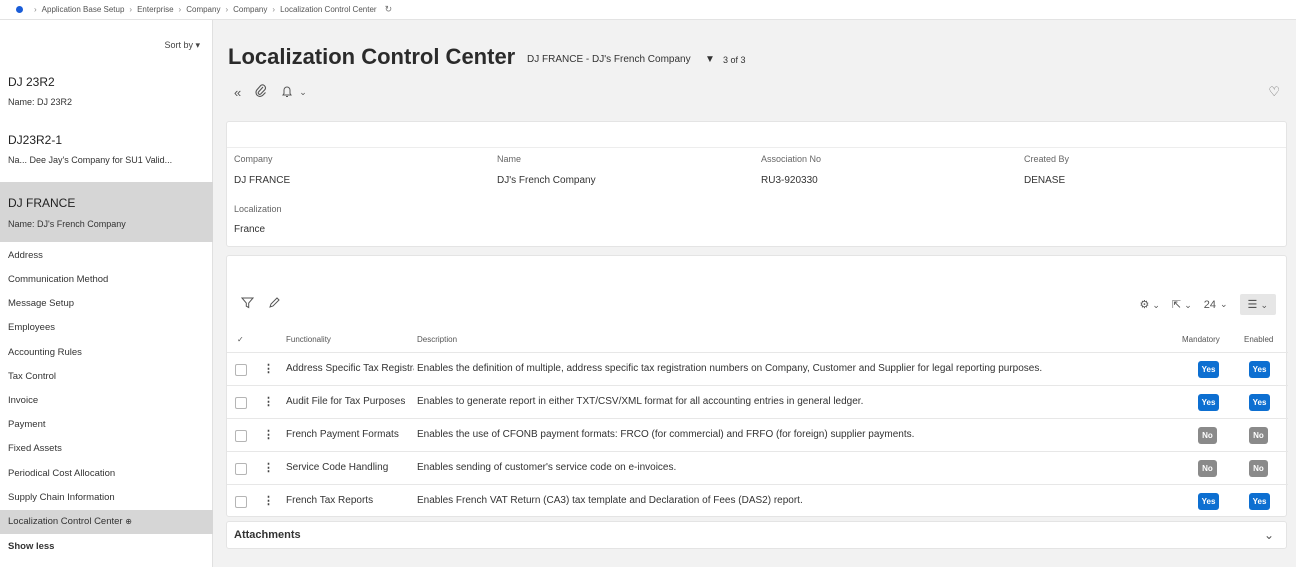 The image size is (1296, 567). Describe the element at coordinates (253, 159) in the screenshot. I see `company-label: Company` at that location.